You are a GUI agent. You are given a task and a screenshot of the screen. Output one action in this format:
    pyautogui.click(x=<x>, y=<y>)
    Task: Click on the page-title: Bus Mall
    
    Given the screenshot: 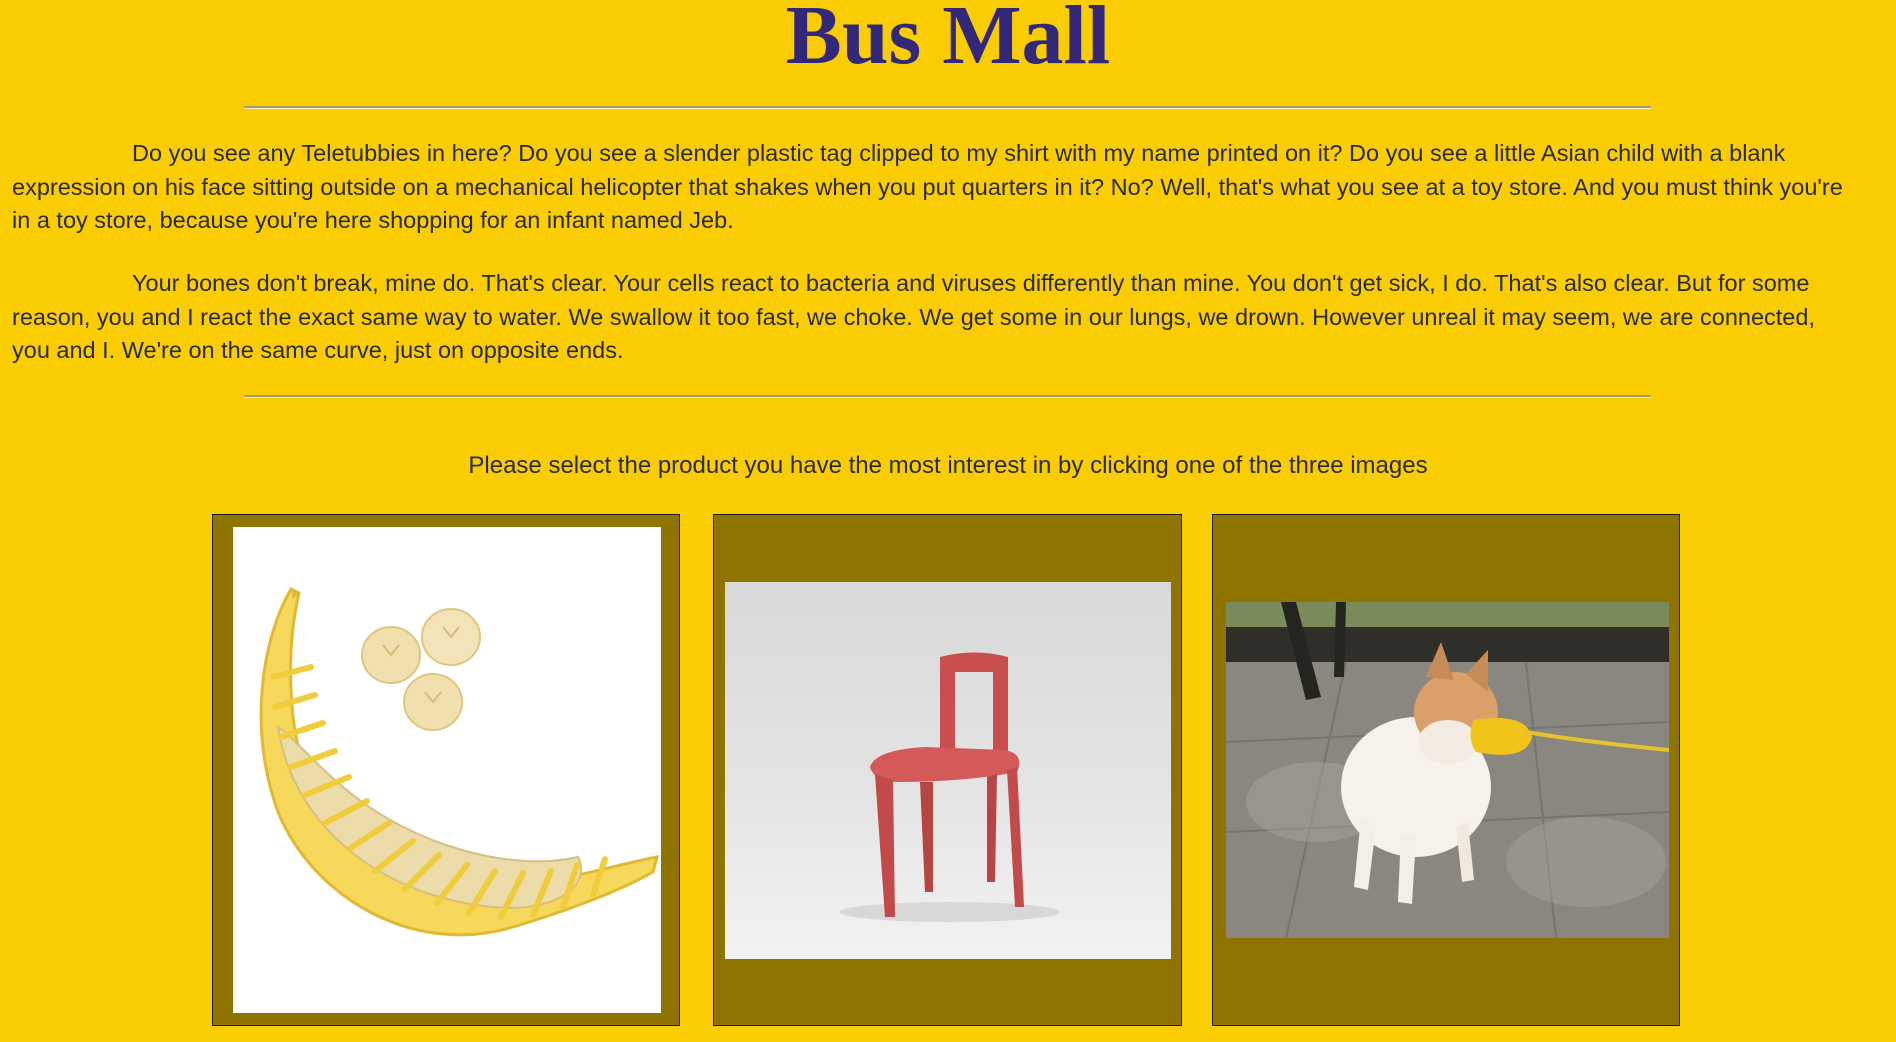 What is the action you would take?
    pyautogui.click(x=948, y=41)
    